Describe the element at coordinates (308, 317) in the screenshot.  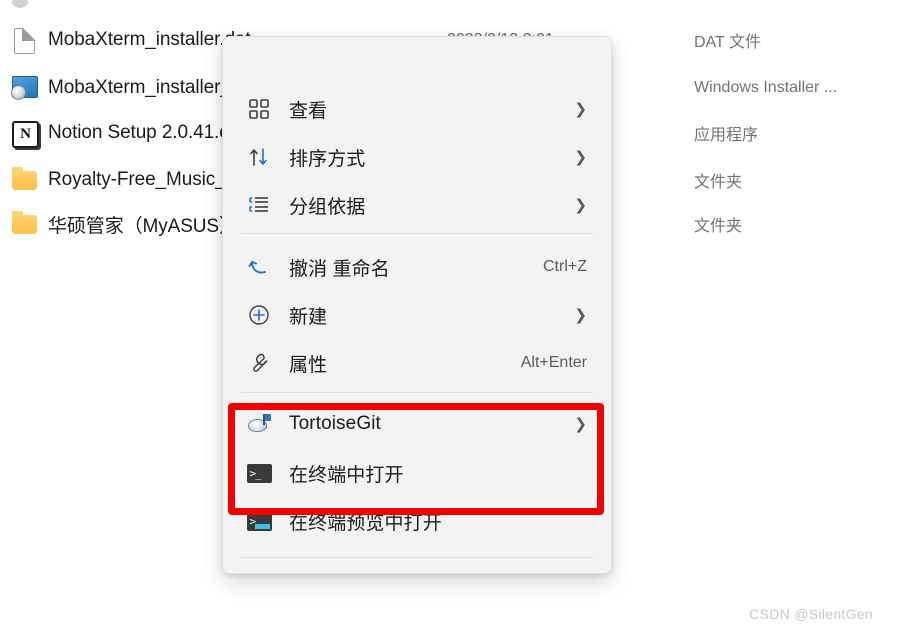
I see `menu-item-label: 新建` at that location.